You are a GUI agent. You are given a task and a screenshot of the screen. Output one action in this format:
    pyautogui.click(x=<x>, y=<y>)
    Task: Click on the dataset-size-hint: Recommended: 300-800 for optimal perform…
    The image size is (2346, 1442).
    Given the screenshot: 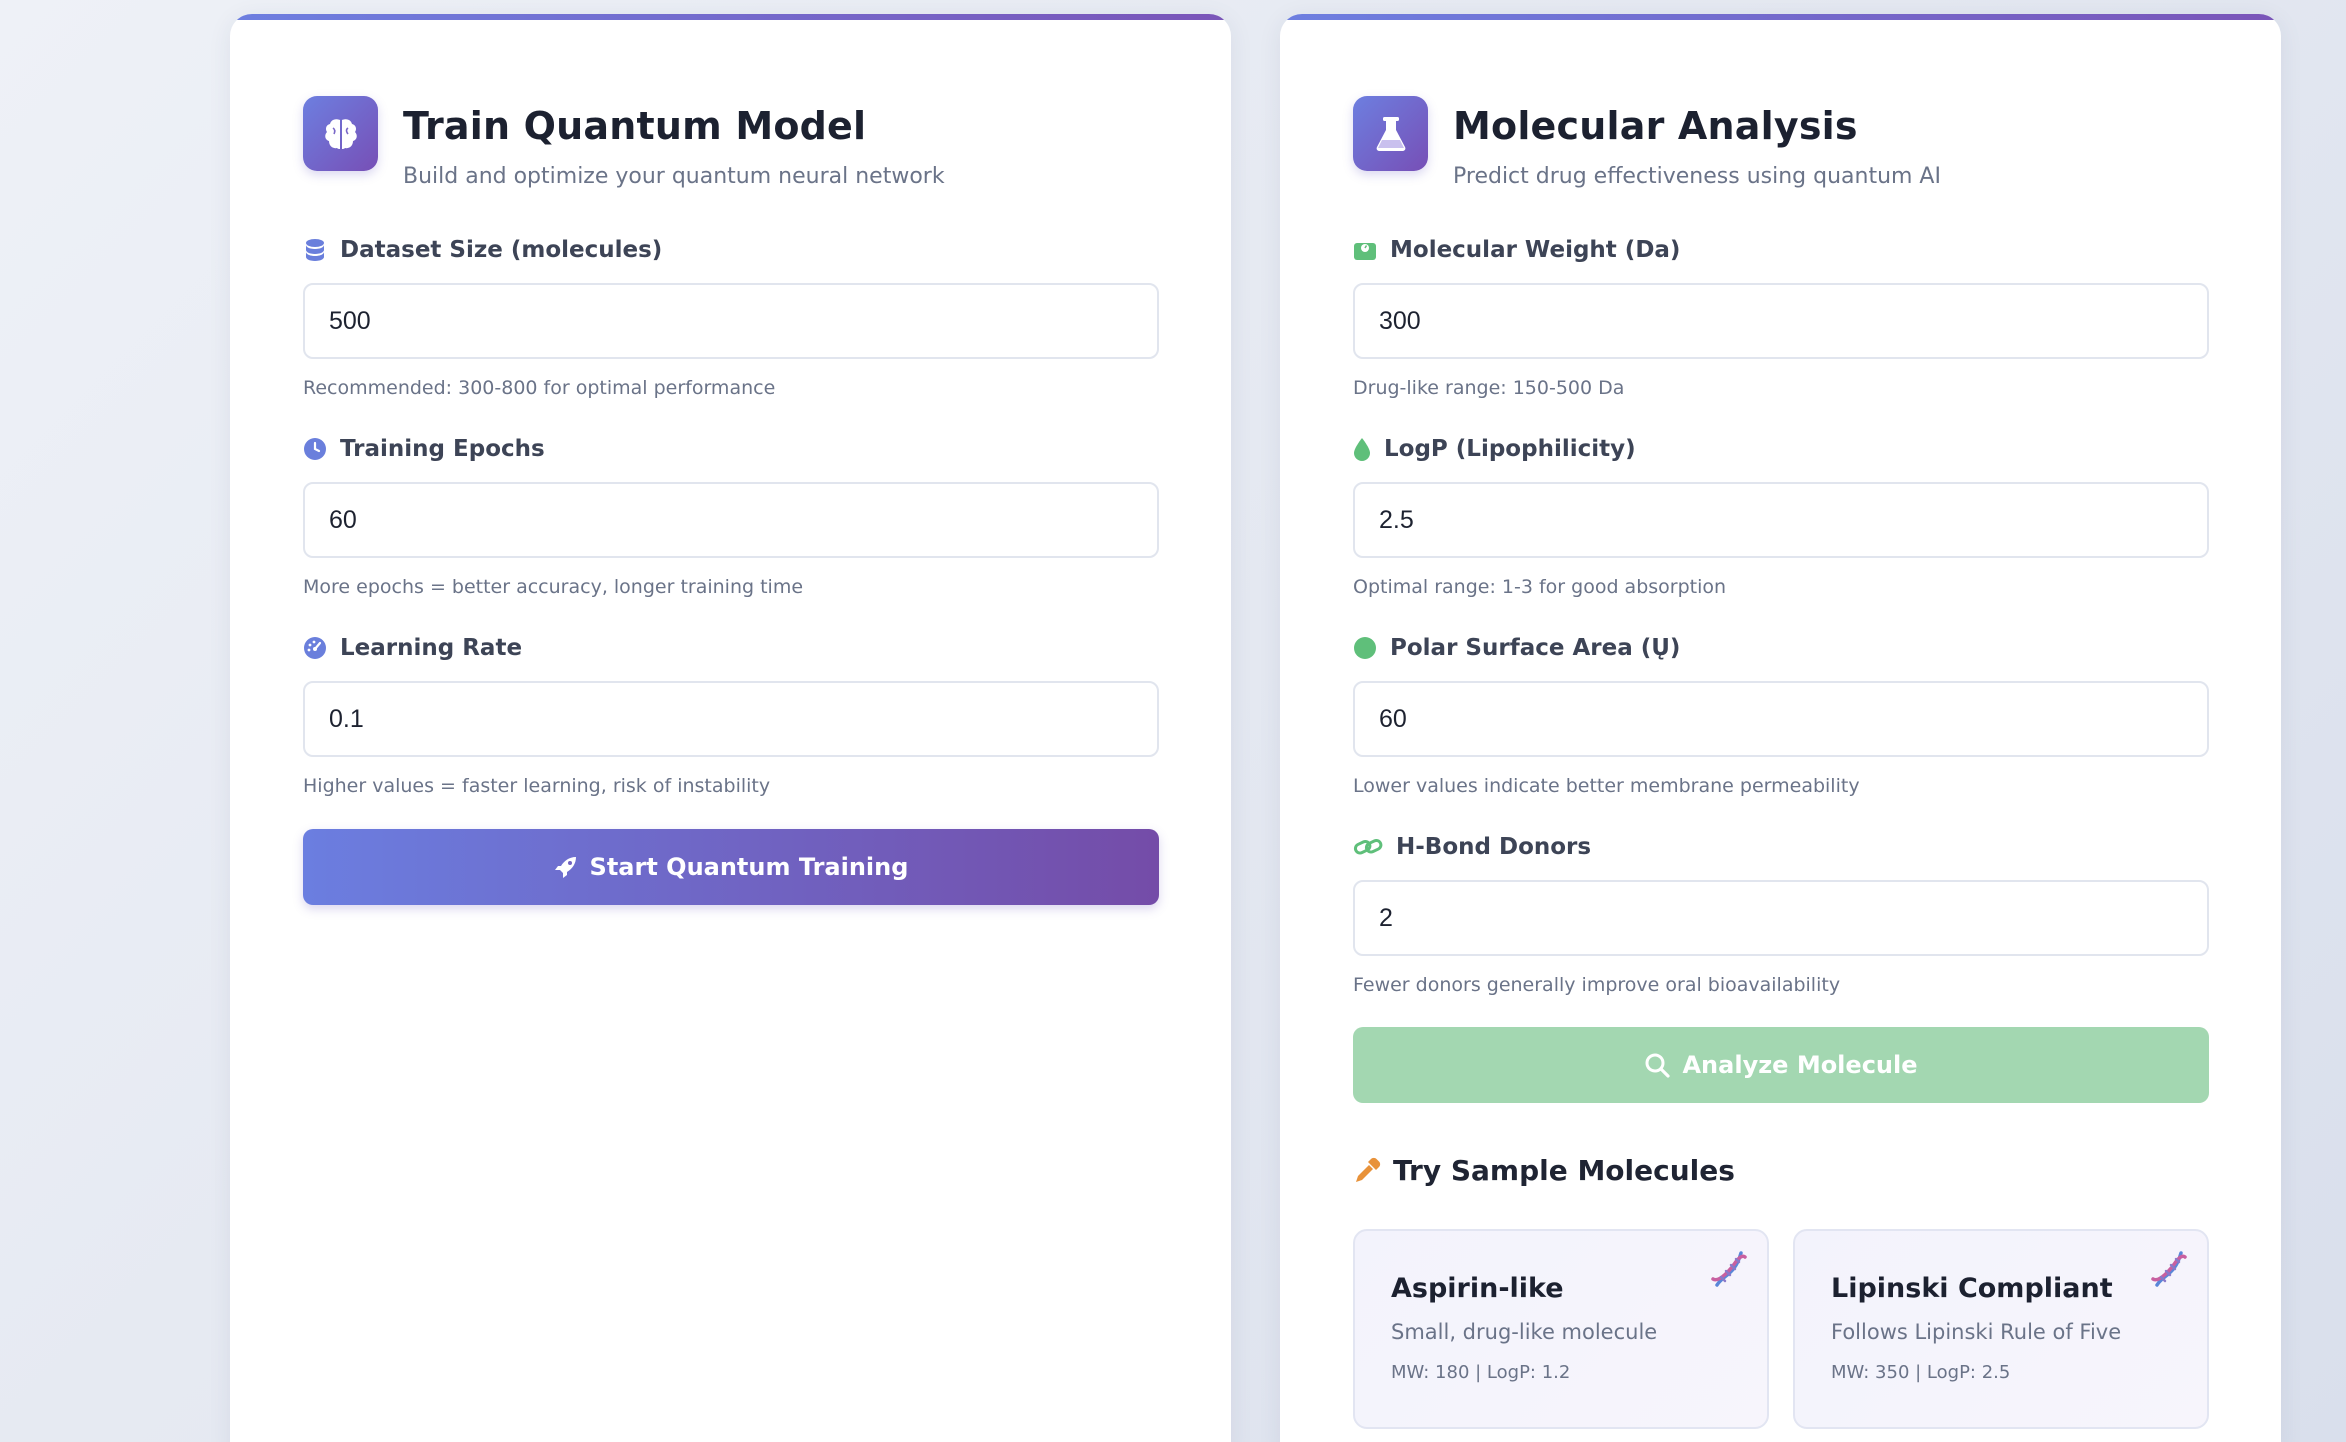 What is the action you would take?
    pyautogui.click(x=539, y=388)
    